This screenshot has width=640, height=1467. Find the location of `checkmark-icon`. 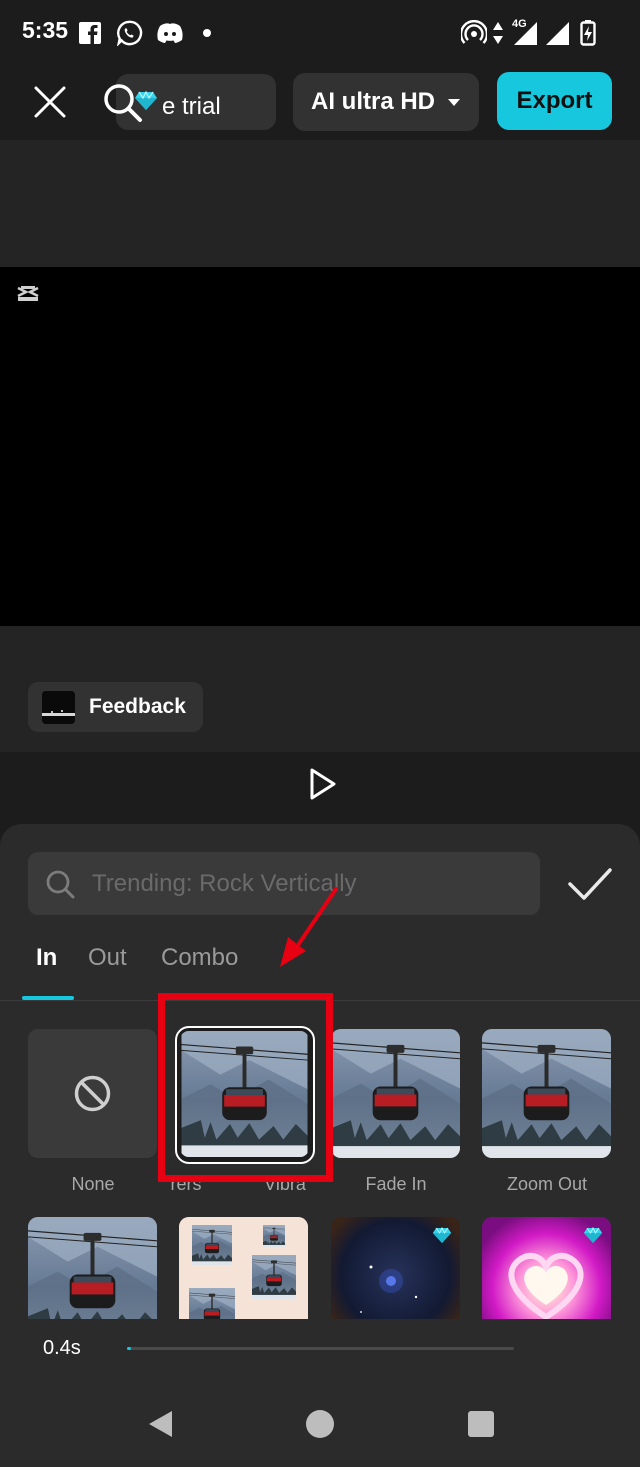

checkmark-icon is located at coordinates (590, 884).